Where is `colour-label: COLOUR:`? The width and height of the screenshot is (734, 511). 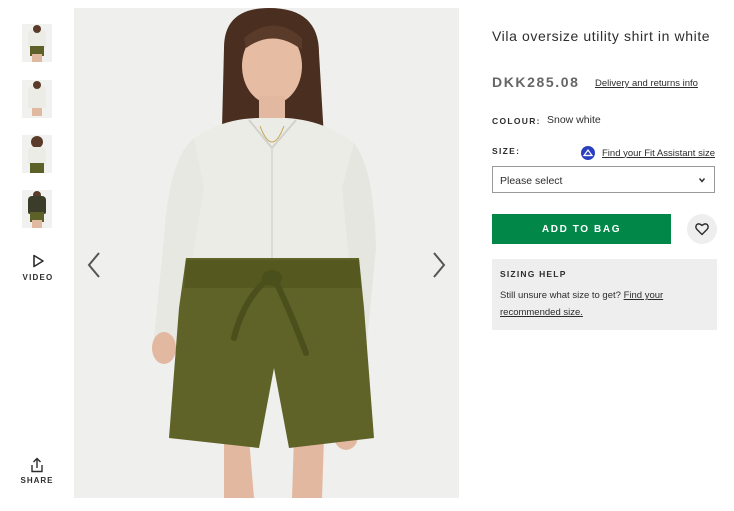 colour-label: COLOUR: is located at coordinates (516, 121).